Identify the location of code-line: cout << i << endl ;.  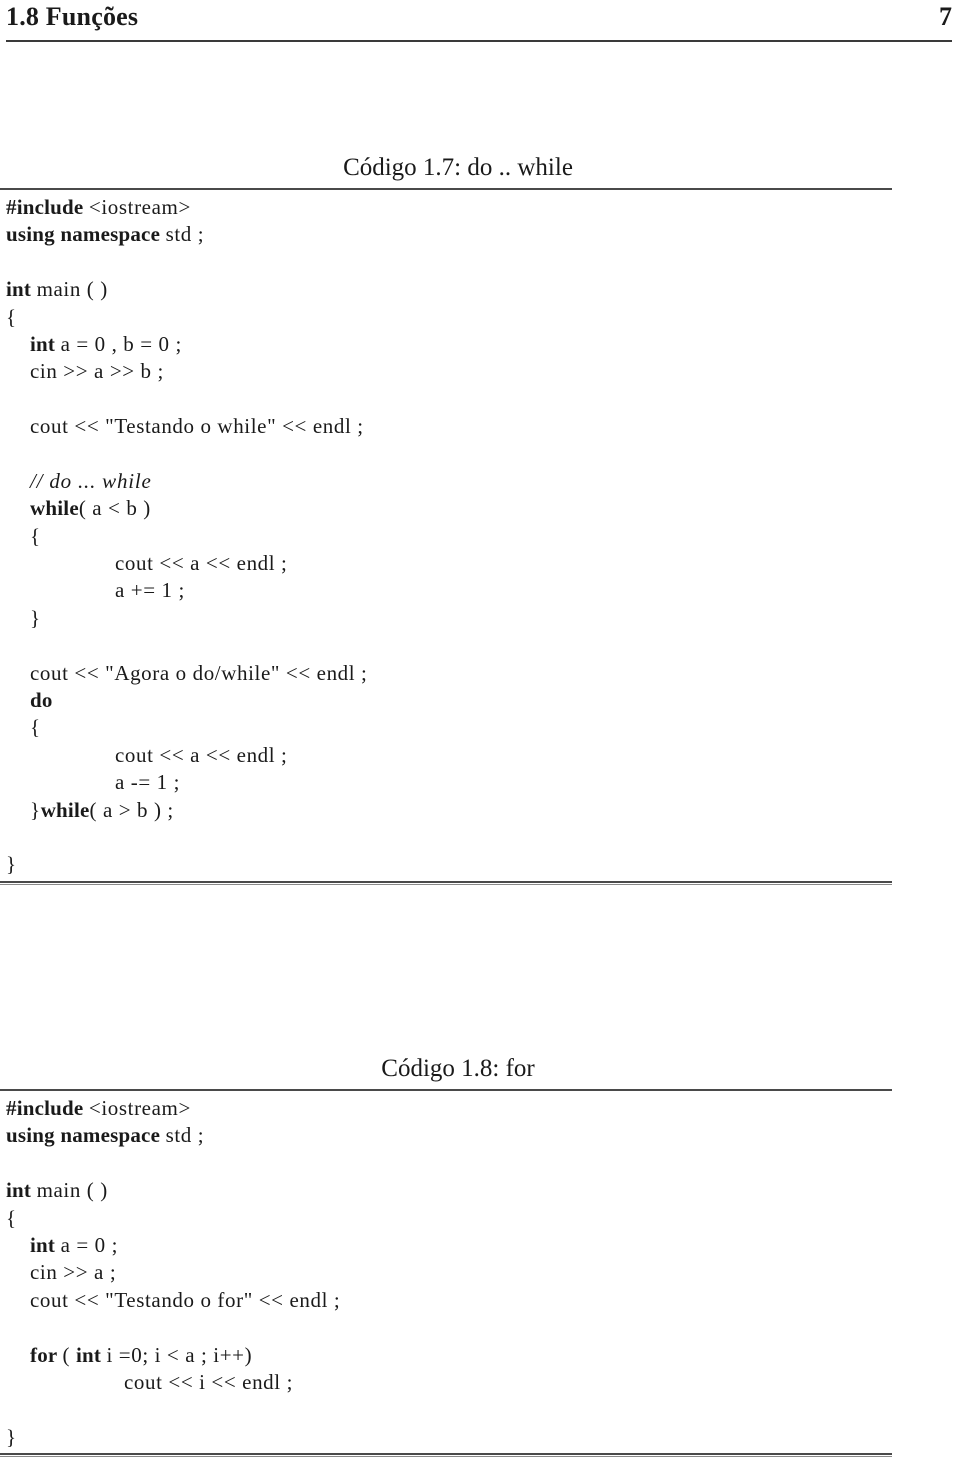
(446, 1382).